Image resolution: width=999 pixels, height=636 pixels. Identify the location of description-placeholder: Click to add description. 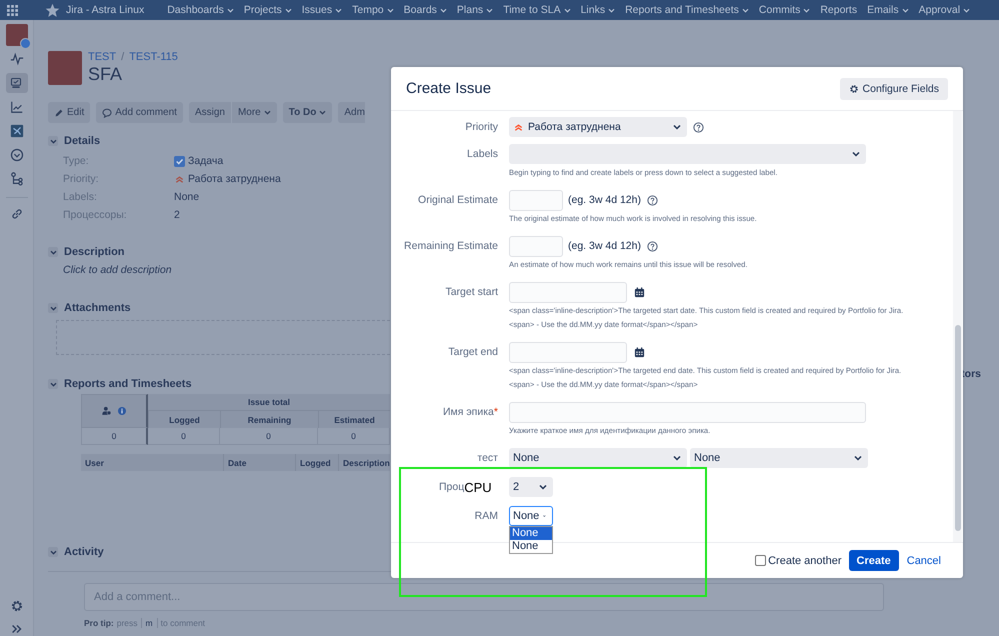
(219, 270).